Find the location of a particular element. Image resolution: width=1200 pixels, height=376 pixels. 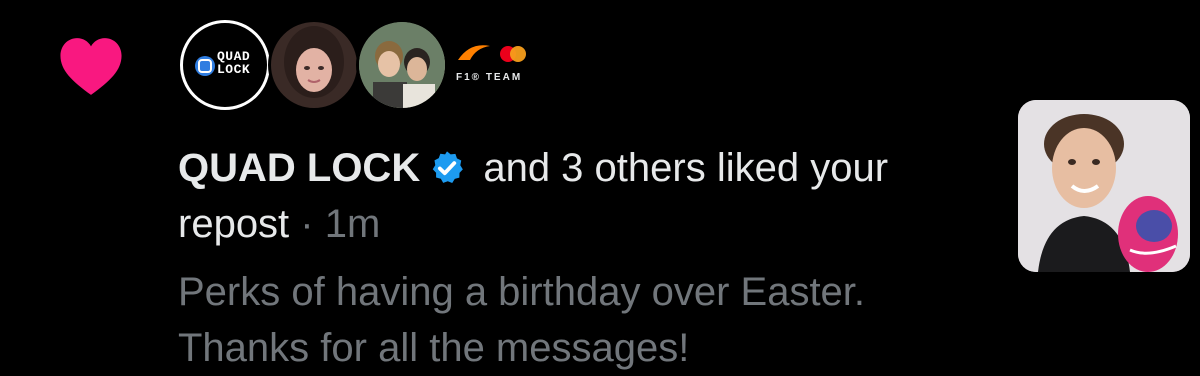

post-text-line-1: Perks of having a birthday over Easter. is located at coordinates (522, 292).